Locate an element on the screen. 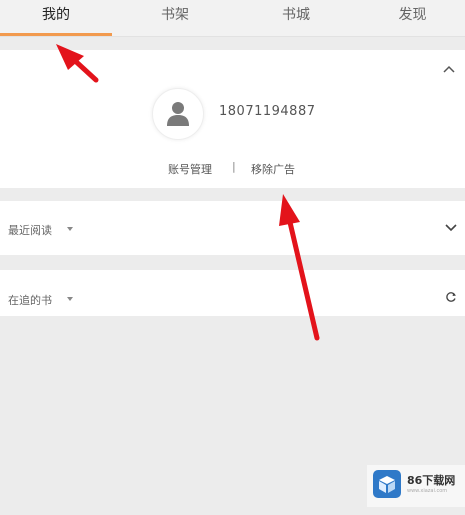 This screenshot has height=515, width=465. annotation-arrow-tab is located at coordinates (77, 63).